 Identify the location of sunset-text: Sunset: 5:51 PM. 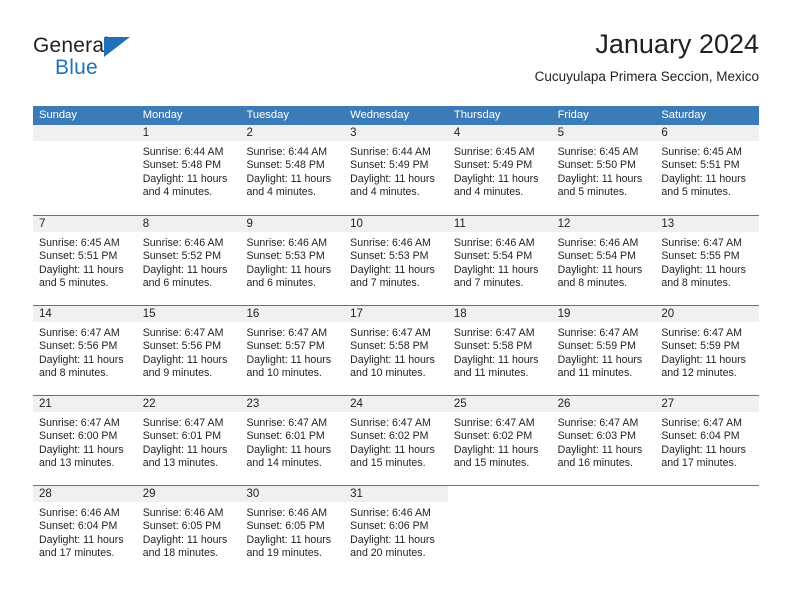
(78, 256).